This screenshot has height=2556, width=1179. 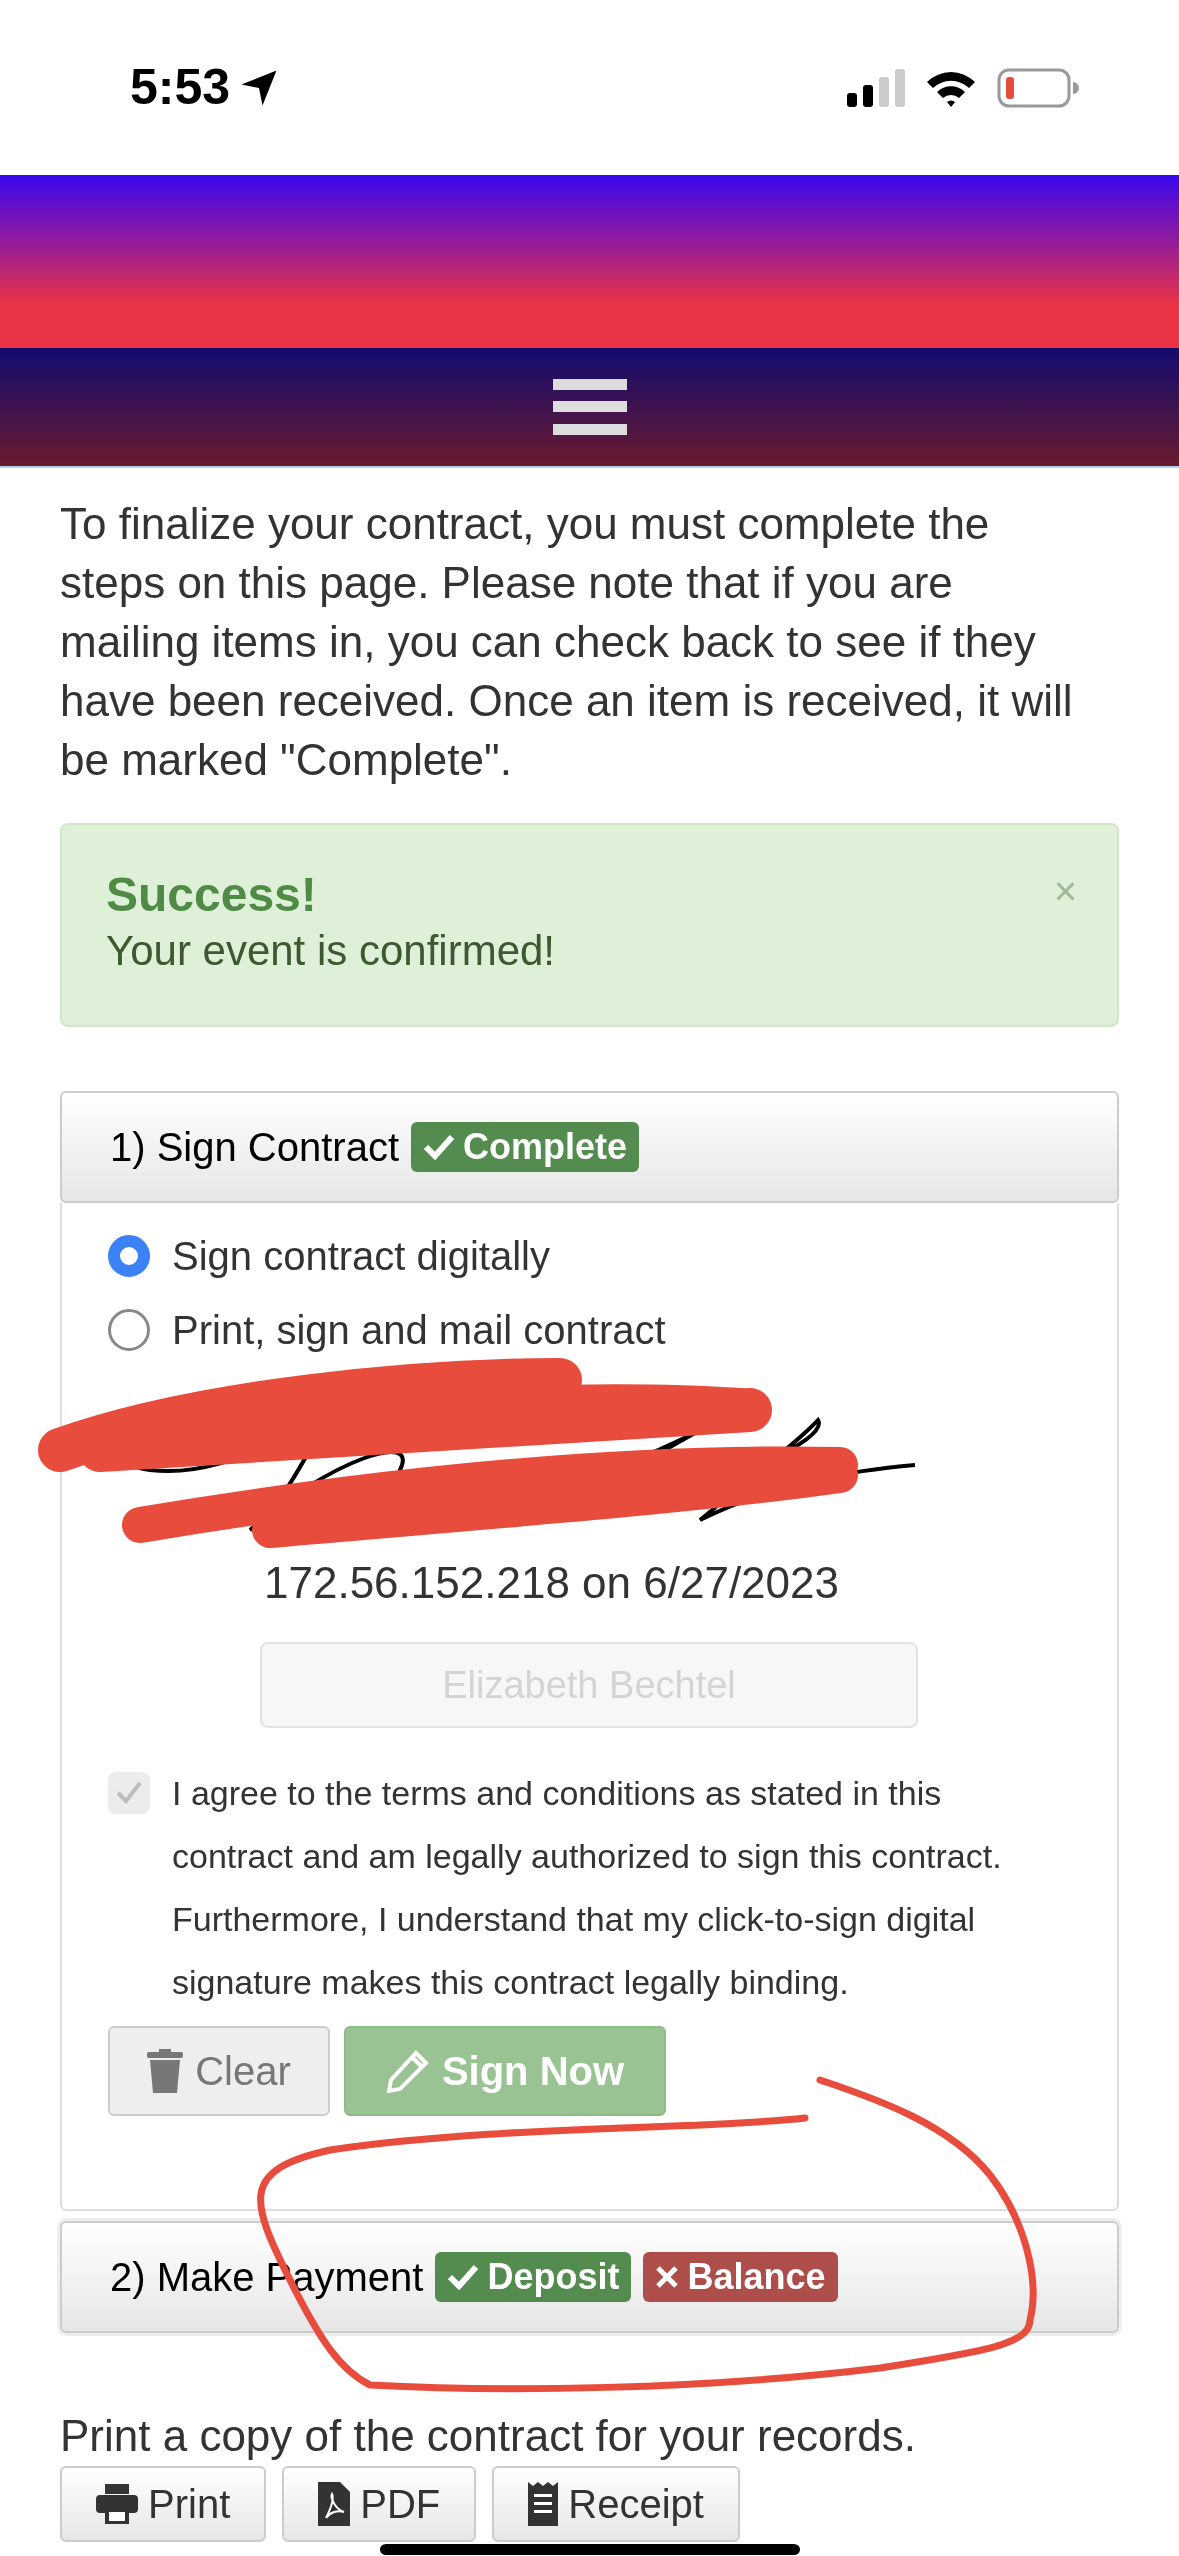 What do you see at coordinates (419, 1330) in the screenshot?
I see `radio-label: Print, sign and mail contract` at bounding box center [419, 1330].